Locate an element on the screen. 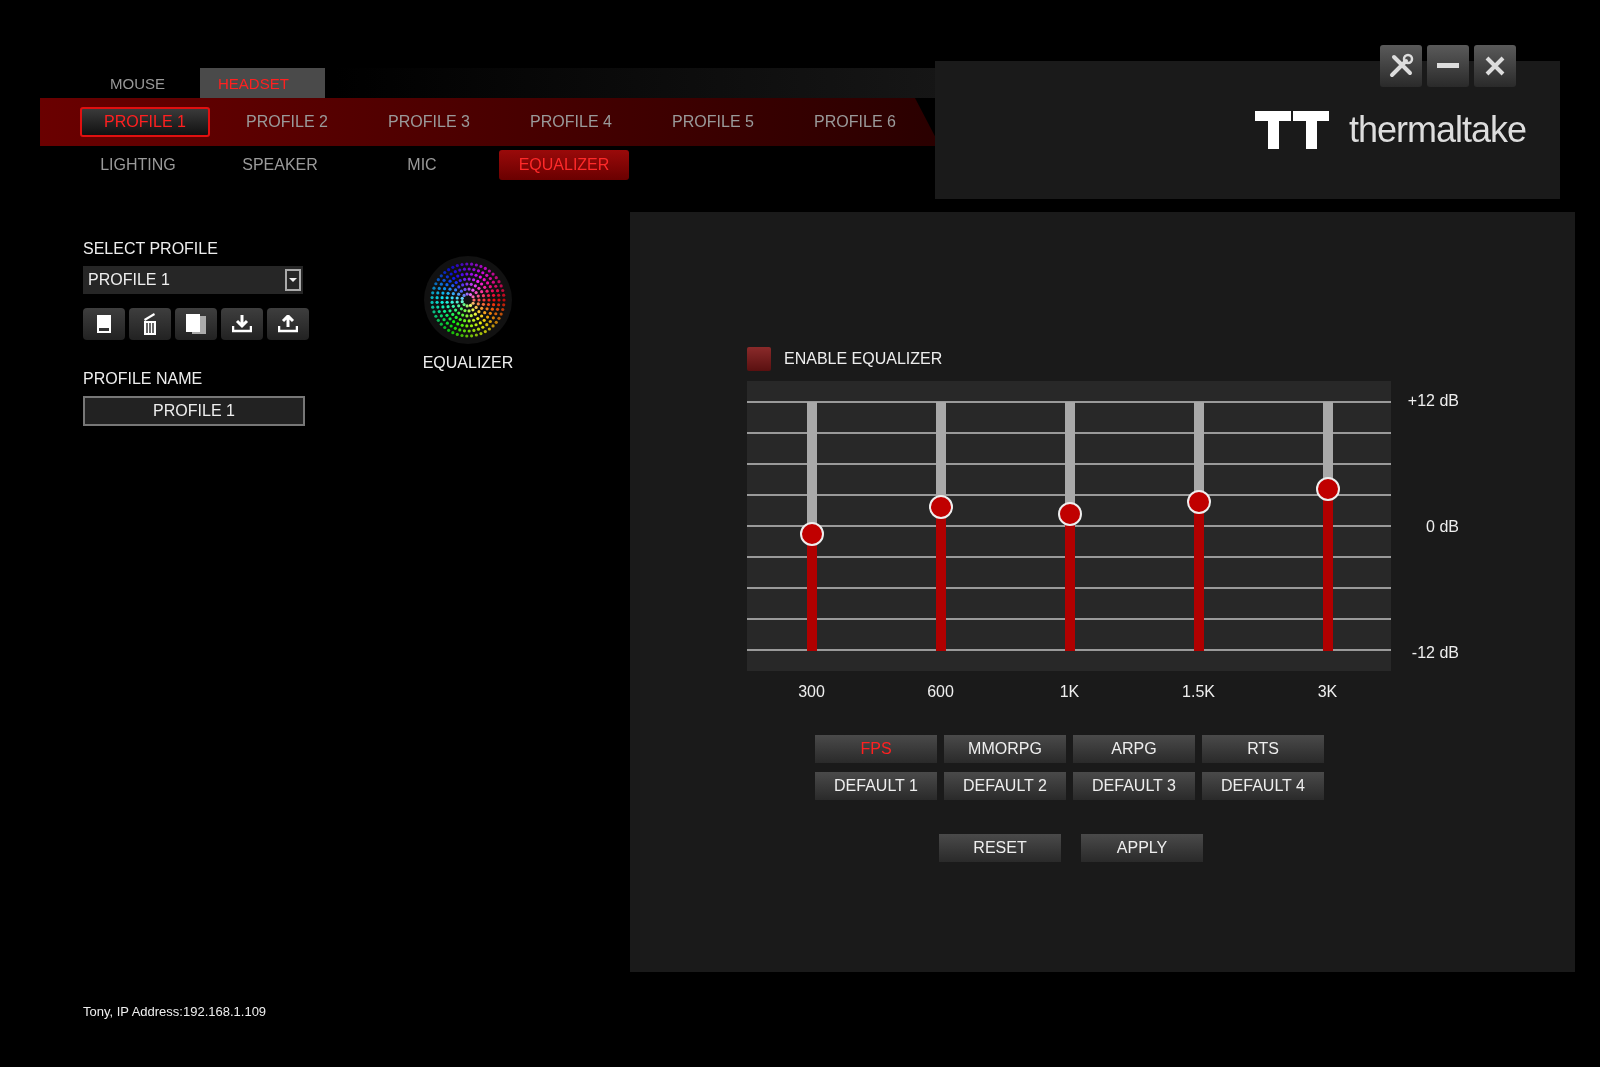 The height and width of the screenshot is (1067, 1600). status-text: Tony, IP Address:192.168.1.109 is located at coordinates (175, 1011).